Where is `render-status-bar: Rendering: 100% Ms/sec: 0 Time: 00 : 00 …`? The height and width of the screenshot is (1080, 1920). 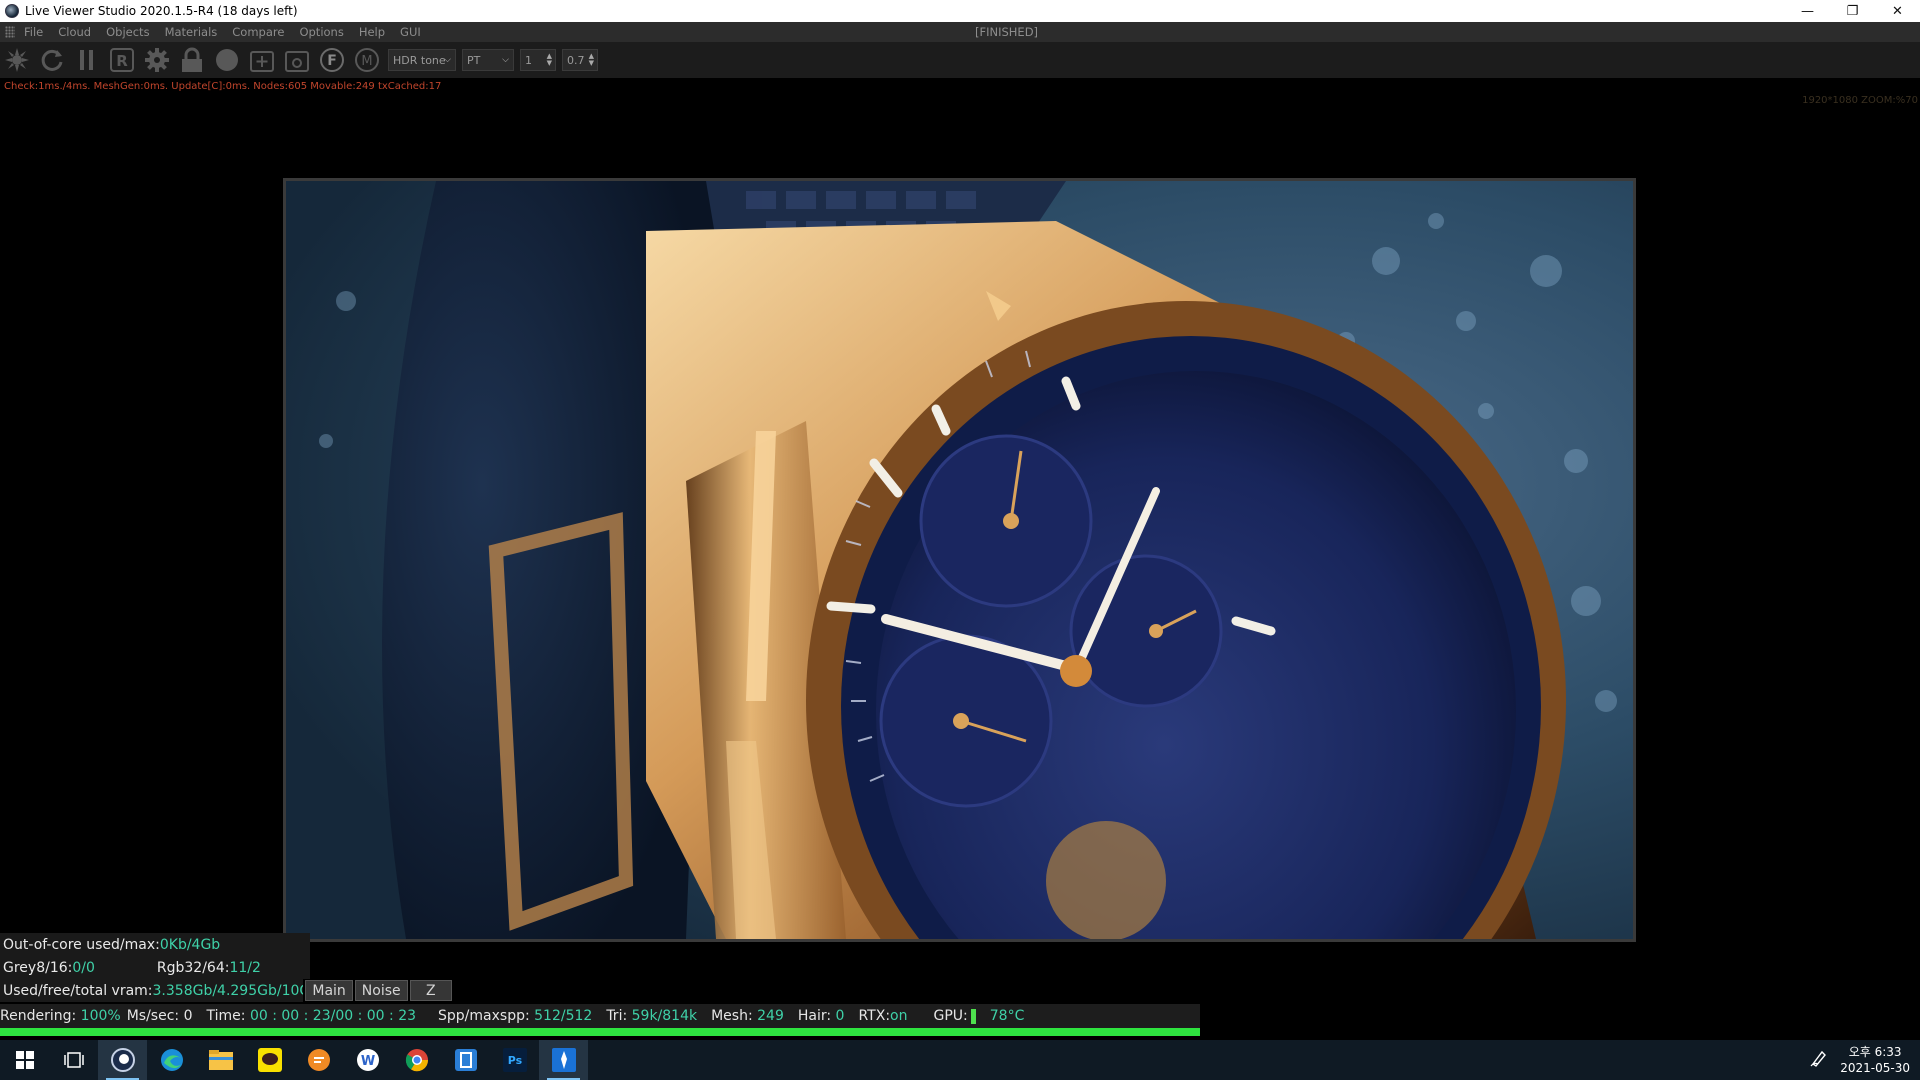
render-status-bar: Rendering: 100% Ms/sec: 0 Time: 00 : 00 … is located at coordinates (600, 1016).